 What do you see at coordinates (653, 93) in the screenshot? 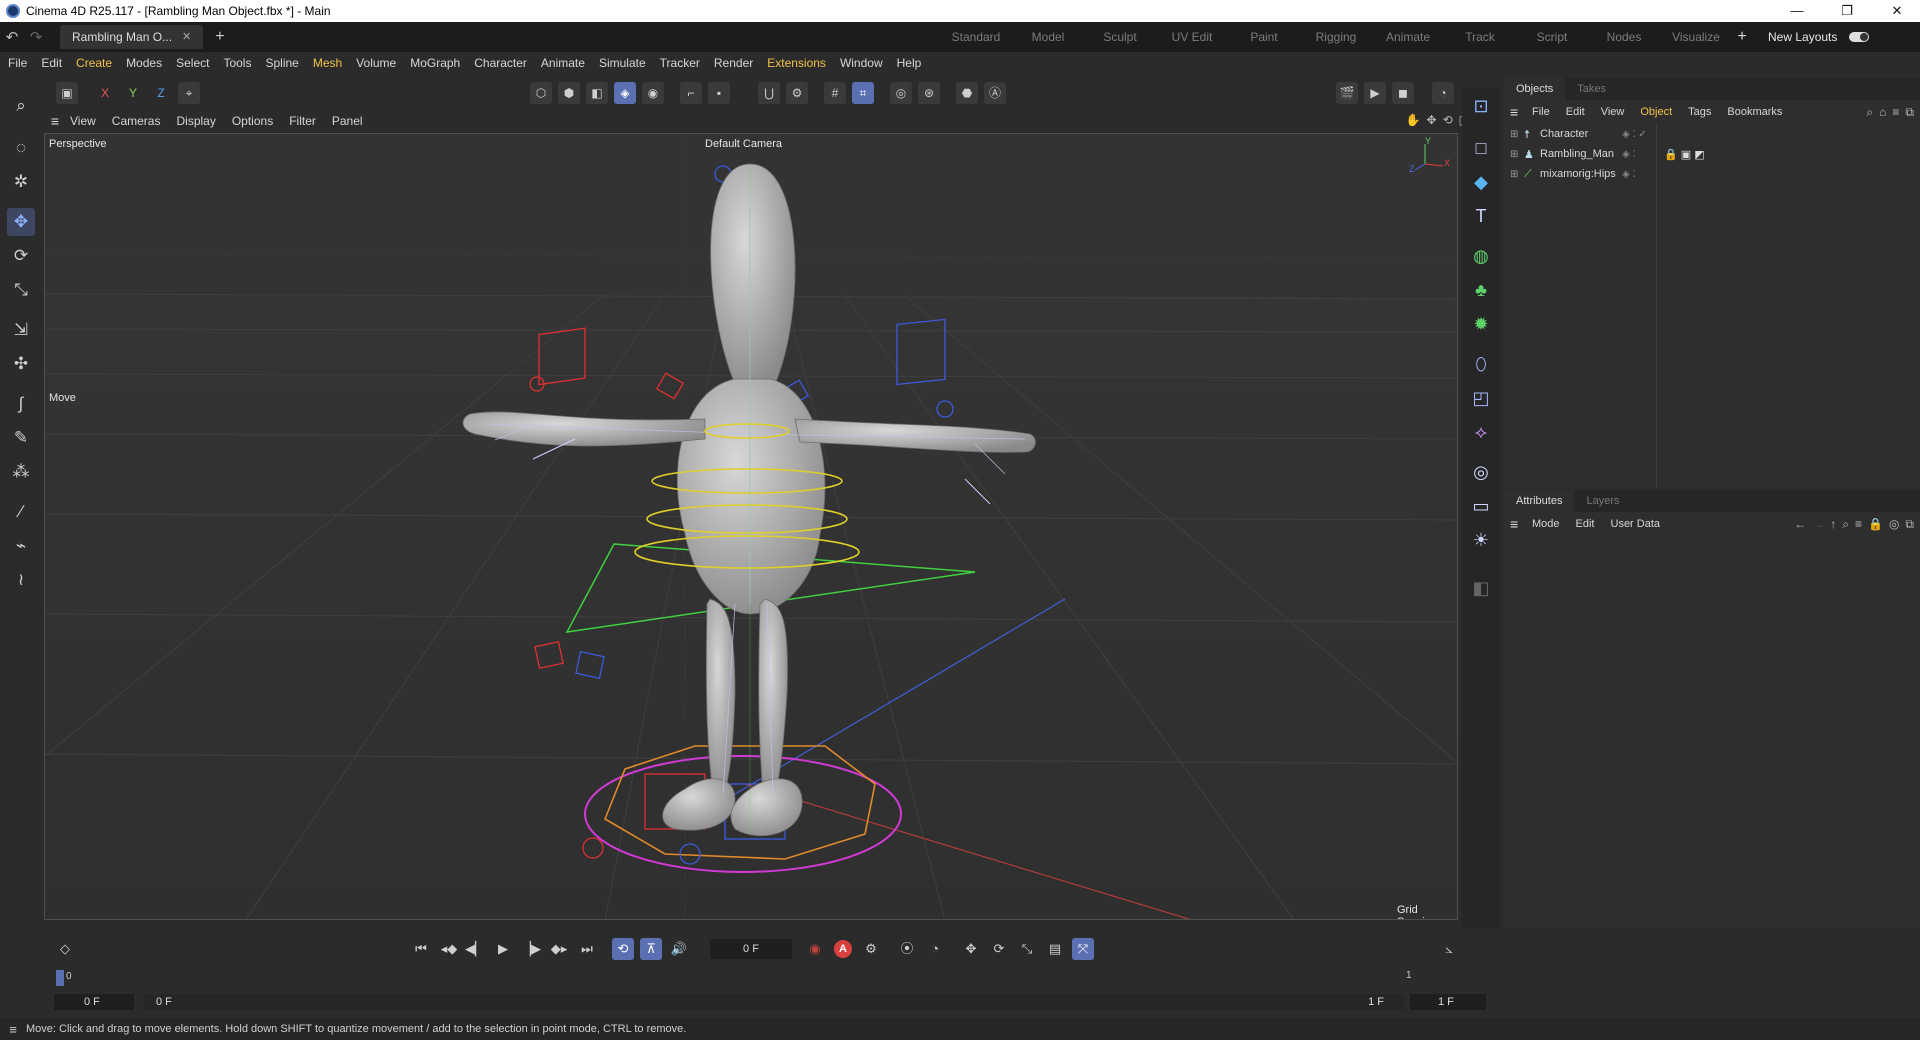
I see `uv-mode-icon: ◉` at bounding box center [653, 93].